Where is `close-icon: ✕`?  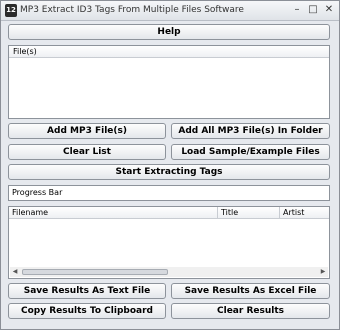 close-icon: ✕ is located at coordinates (329, 10).